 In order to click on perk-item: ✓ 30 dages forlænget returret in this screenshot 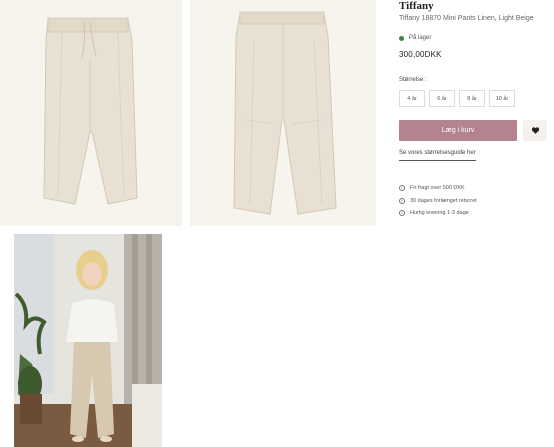, I will do `click(476, 201)`.